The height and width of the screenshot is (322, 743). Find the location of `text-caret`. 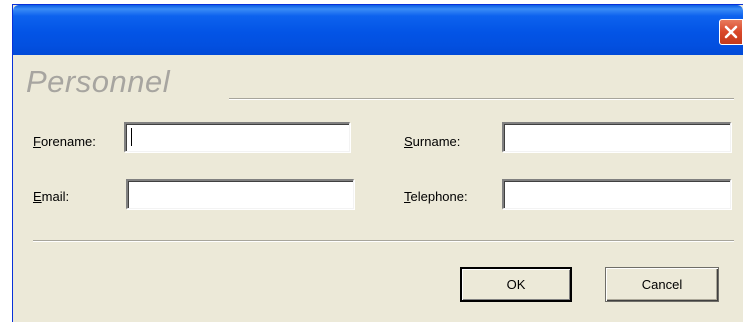

text-caret is located at coordinates (131, 137).